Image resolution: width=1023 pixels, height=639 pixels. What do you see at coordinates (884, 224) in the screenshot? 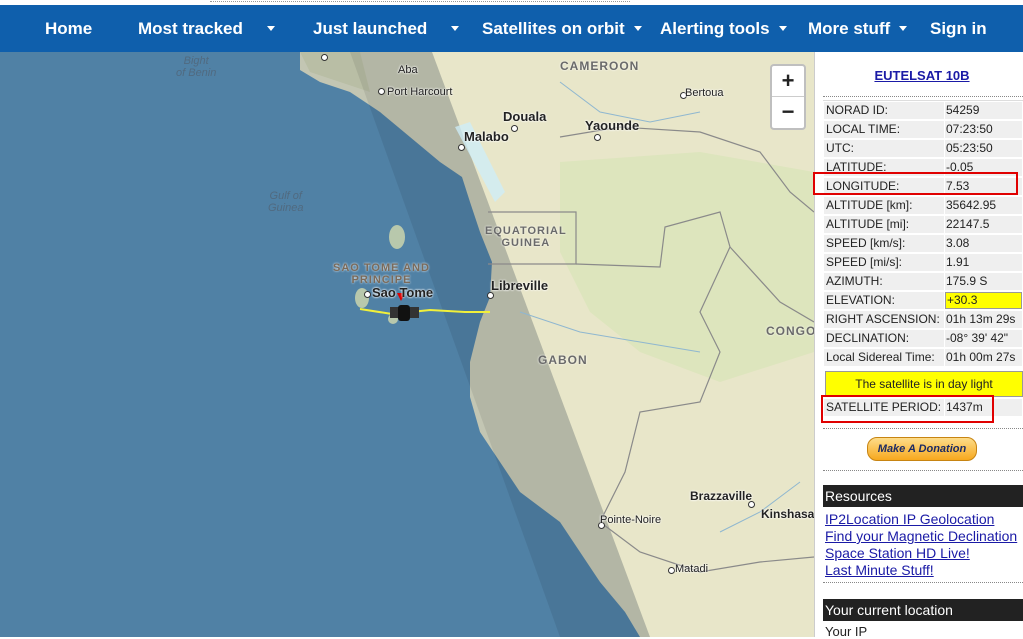
I see `info-row-label: ALTITUDE [mi]:` at bounding box center [884, 224].